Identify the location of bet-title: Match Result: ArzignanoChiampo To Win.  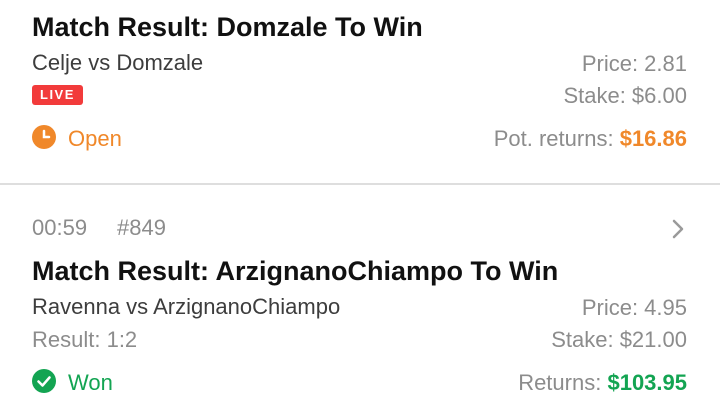
(295, 271).